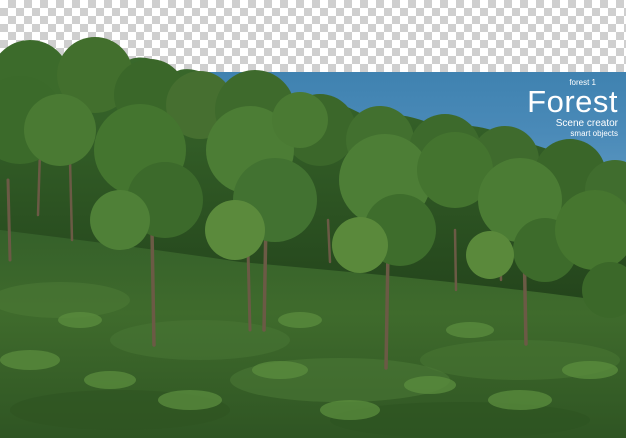 The width and height of the screenshot is (626, 438). What do you see at coordinates (572, 101) in the screenshot?
I see `title-text: Forest` at bounding box center [572, 101].